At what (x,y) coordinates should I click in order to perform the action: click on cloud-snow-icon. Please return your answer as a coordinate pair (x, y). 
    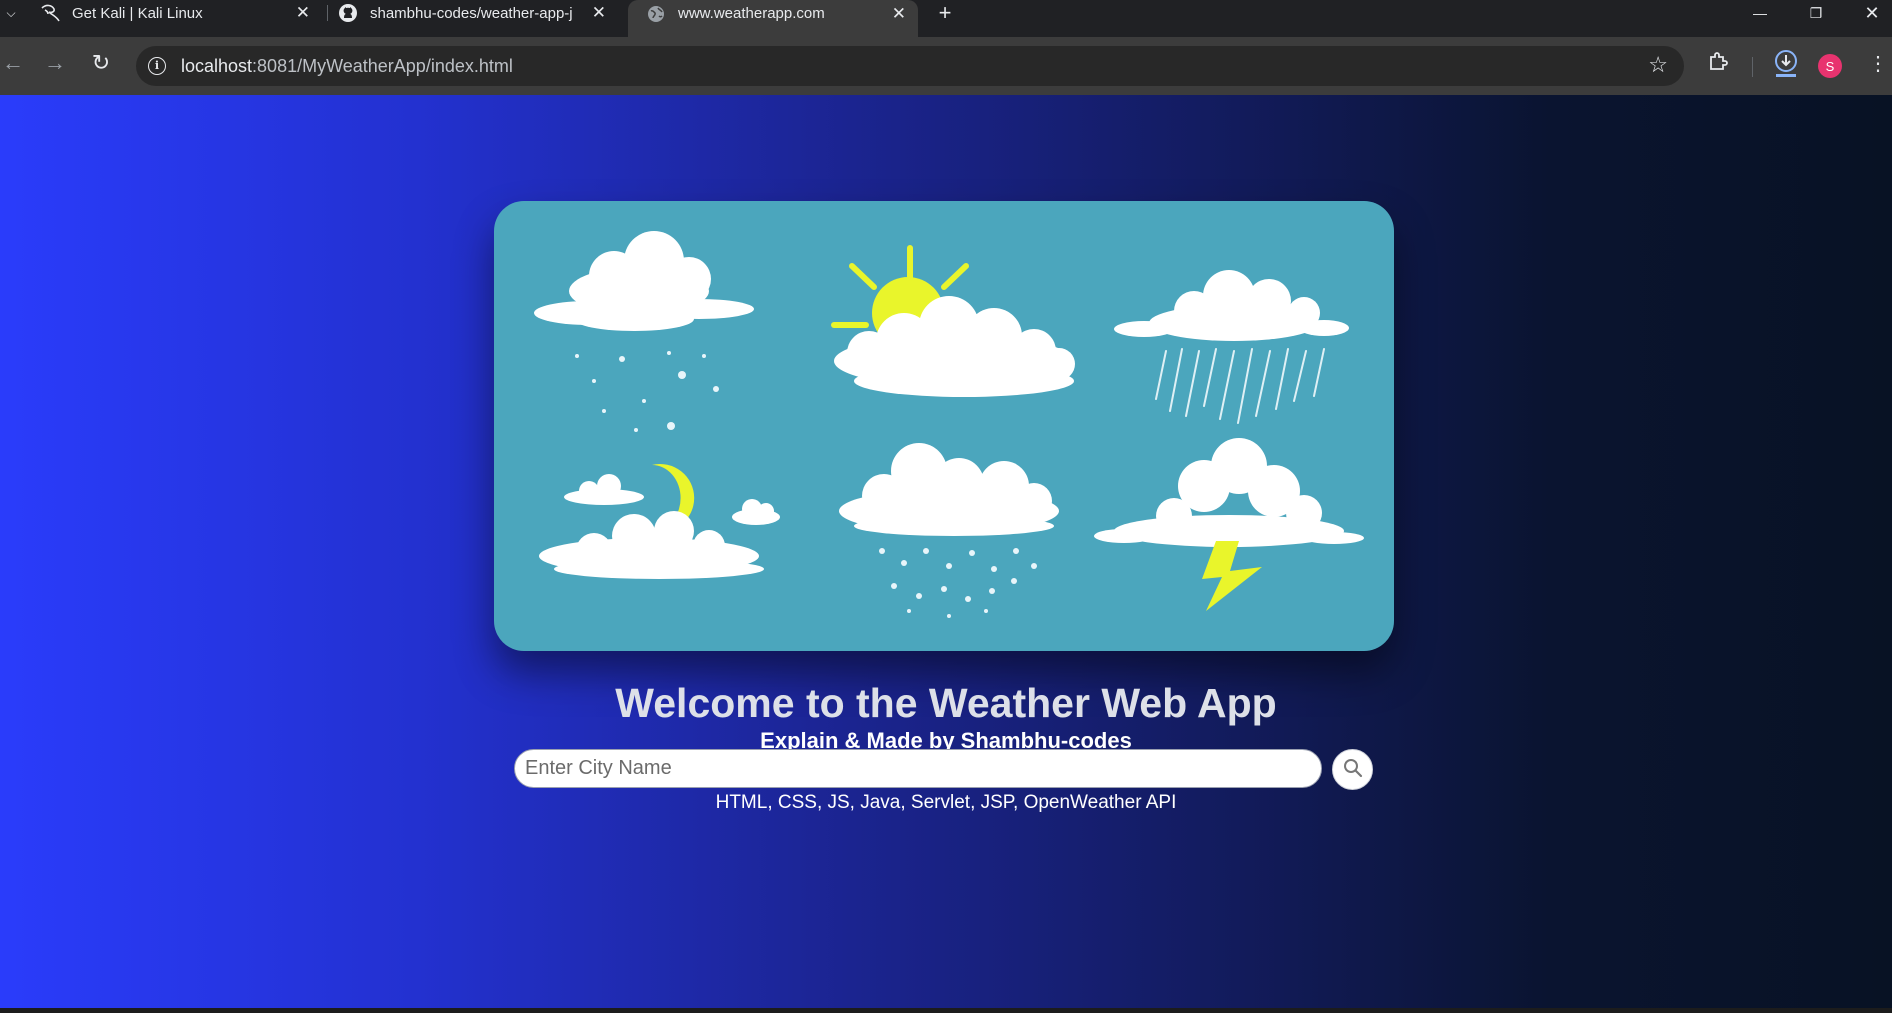
    Looking at the image, I should click on (644, 331).